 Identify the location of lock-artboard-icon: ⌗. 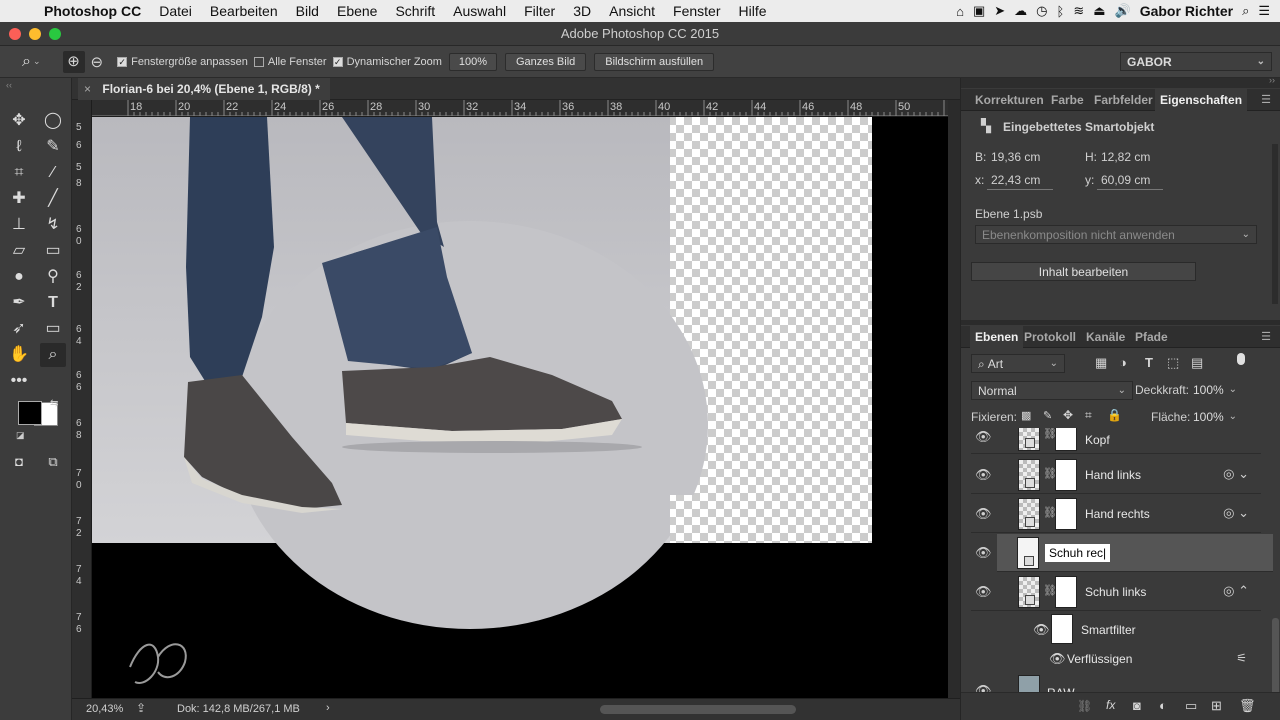
(1088, 415).